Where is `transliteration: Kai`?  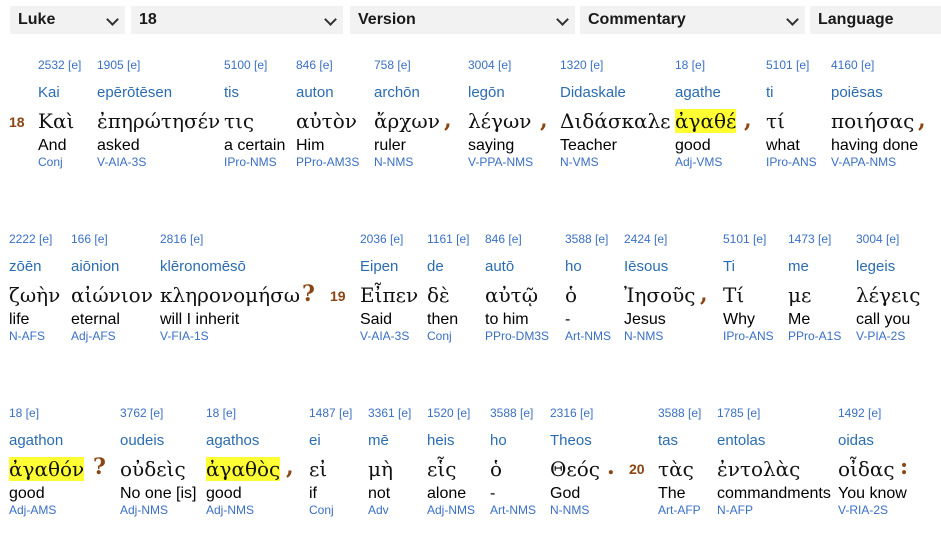 transliteration: Kai is located at coordinates (59, 97).